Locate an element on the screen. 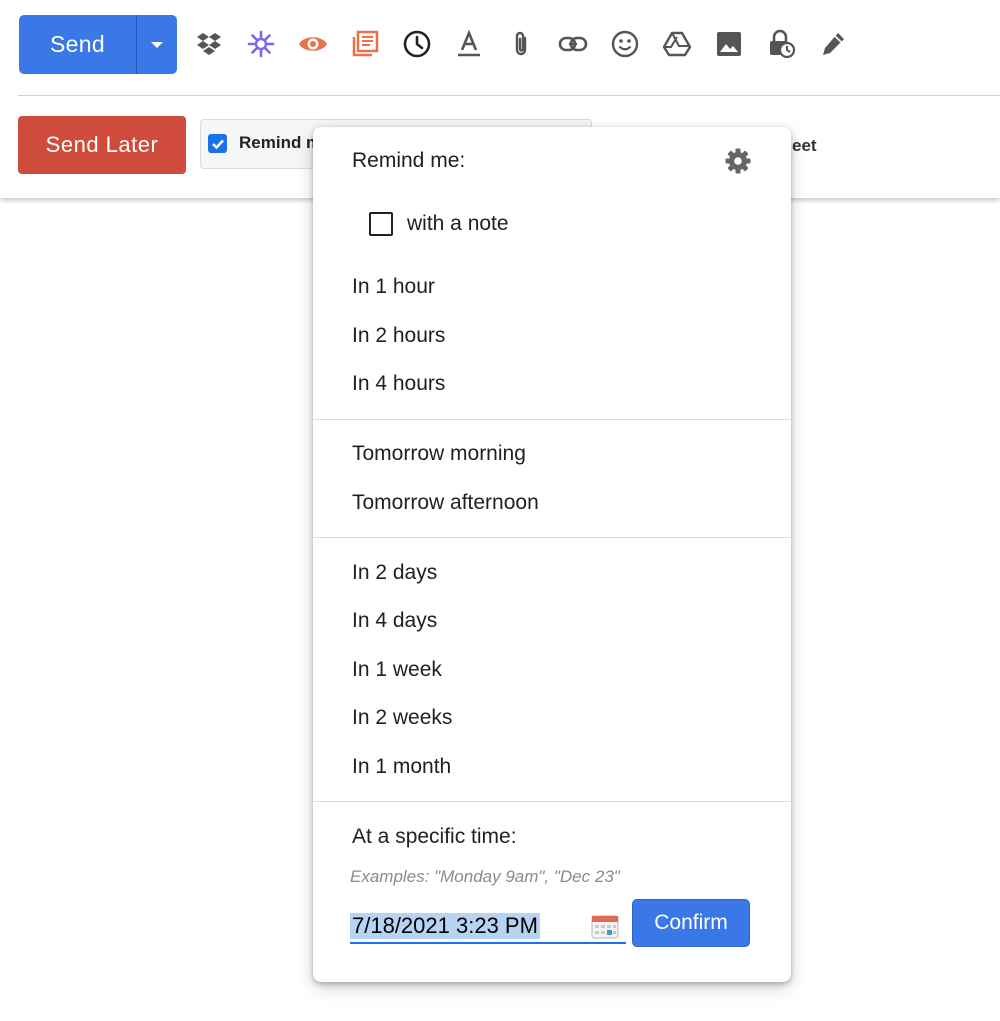 Image resolution: width=1000 pixels, height=1021 pixels. menu-item-in-2-days: In 2 days is located at coordinates (394, 573).